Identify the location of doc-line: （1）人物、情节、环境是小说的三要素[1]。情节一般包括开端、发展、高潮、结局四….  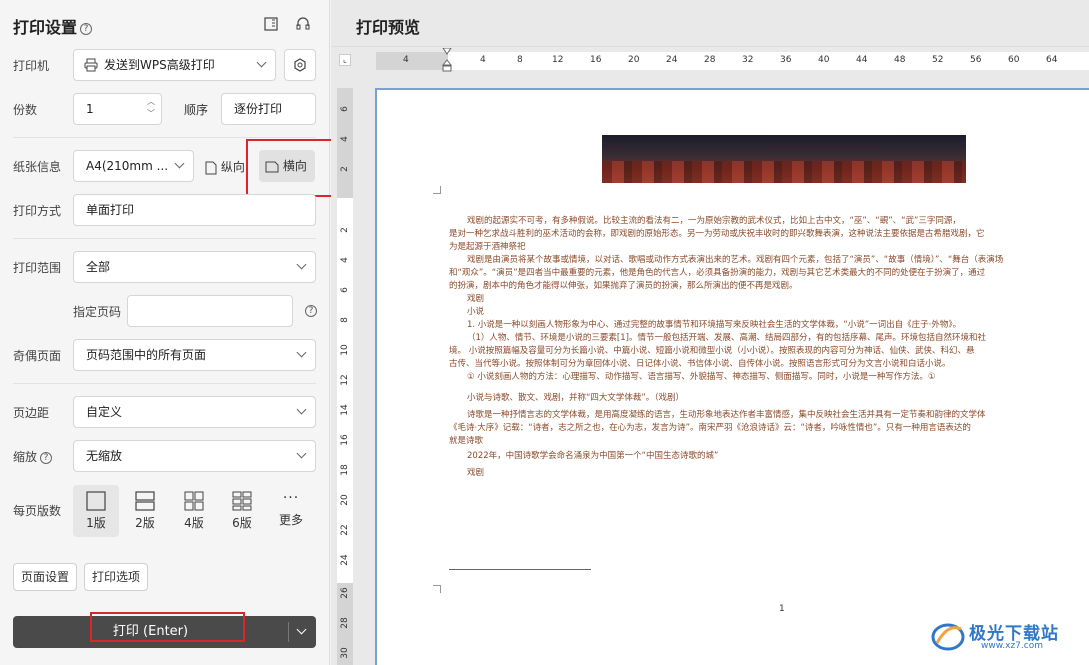
(726, 338).